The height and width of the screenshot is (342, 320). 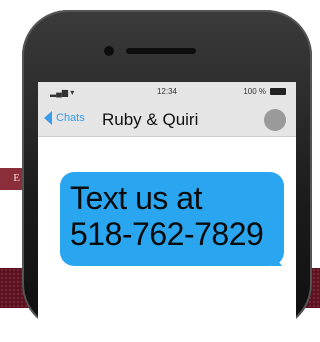 What do you see at coordinates (277, 259) in the screenshot?
I see `message-bubble-tail` at bounding box center [277, 259].